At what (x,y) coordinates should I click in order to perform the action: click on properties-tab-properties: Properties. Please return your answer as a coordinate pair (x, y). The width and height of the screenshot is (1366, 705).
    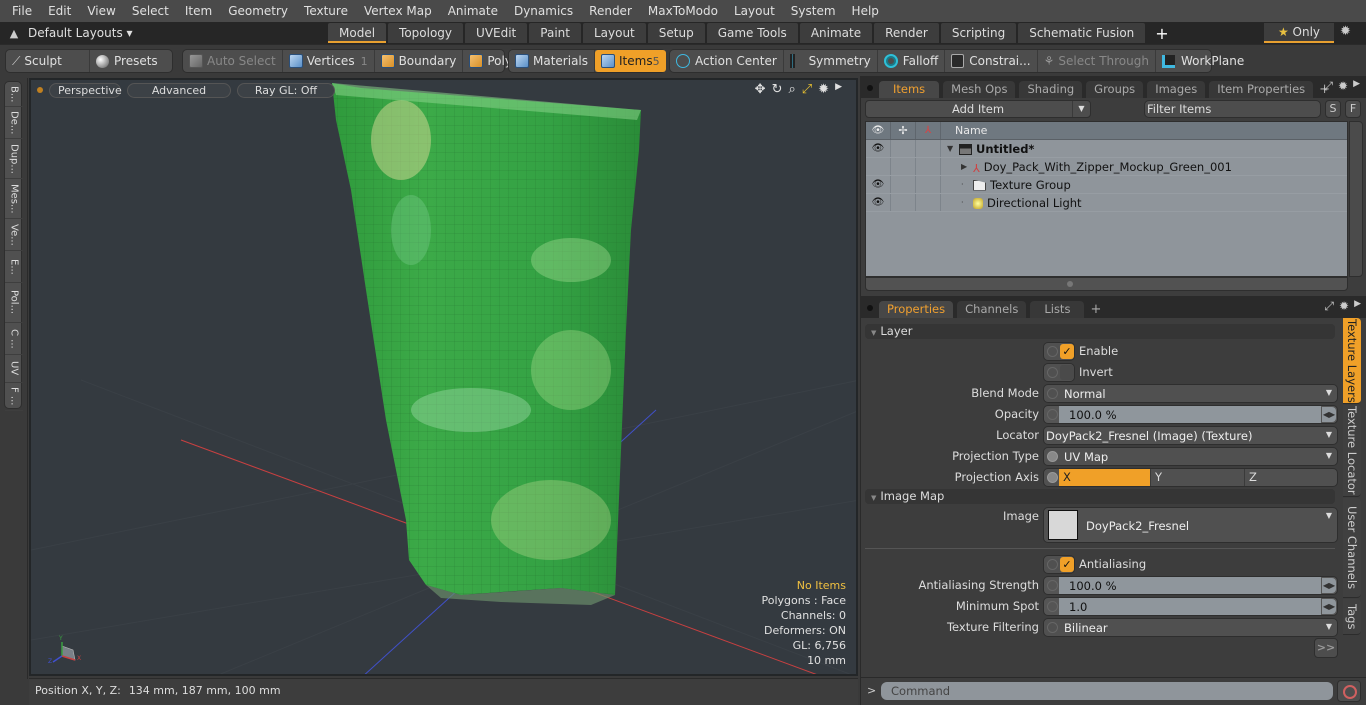
    Looking at the image, I should click on (916, 309).